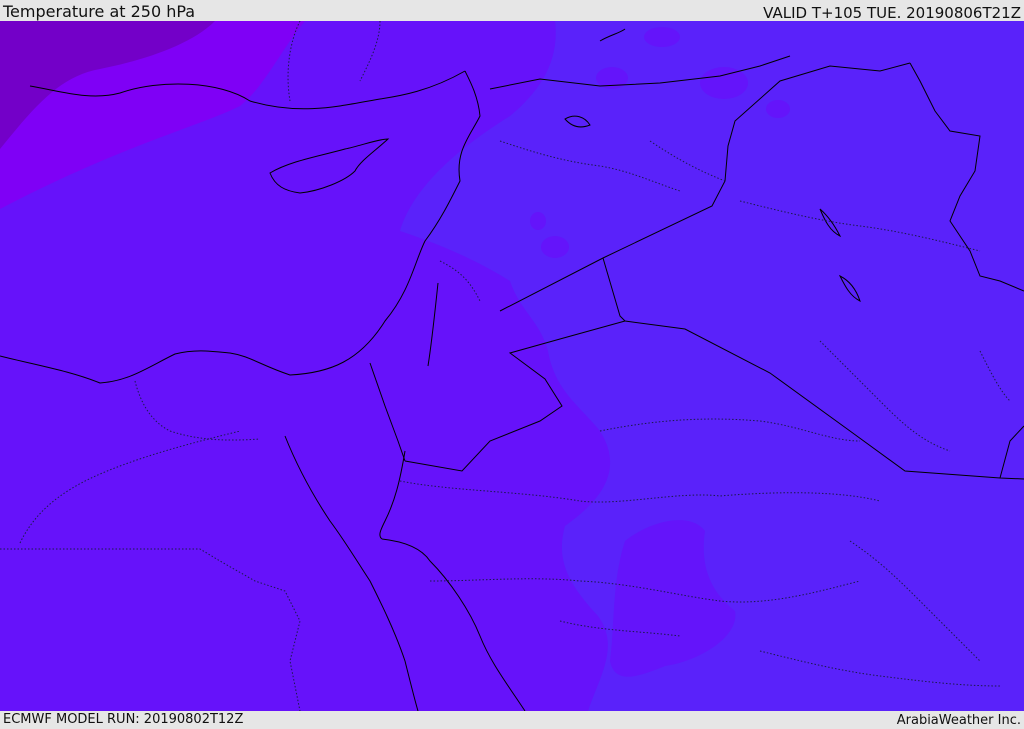 The width and height of the screenshot is (1024, 729). What do you see at coordinates (892, 13) in the screenshot?
I see `valid-time: VALID T+105 TUE. 20190806T21Z` at bounding box center [892, 13].